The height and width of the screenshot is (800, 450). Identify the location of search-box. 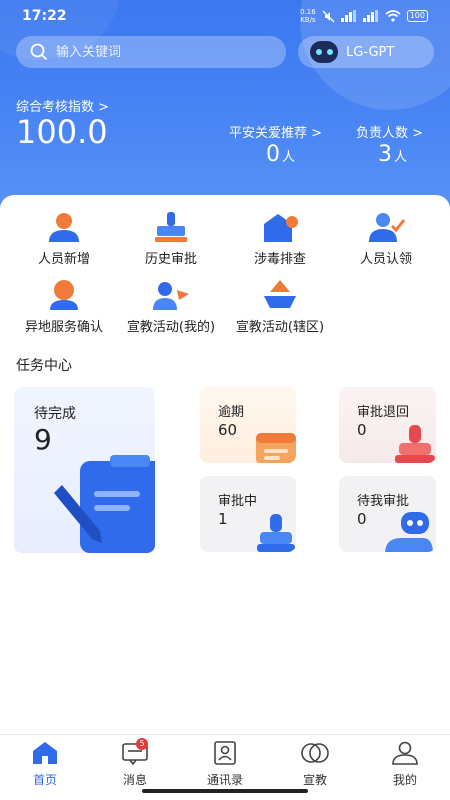
(151, 52).